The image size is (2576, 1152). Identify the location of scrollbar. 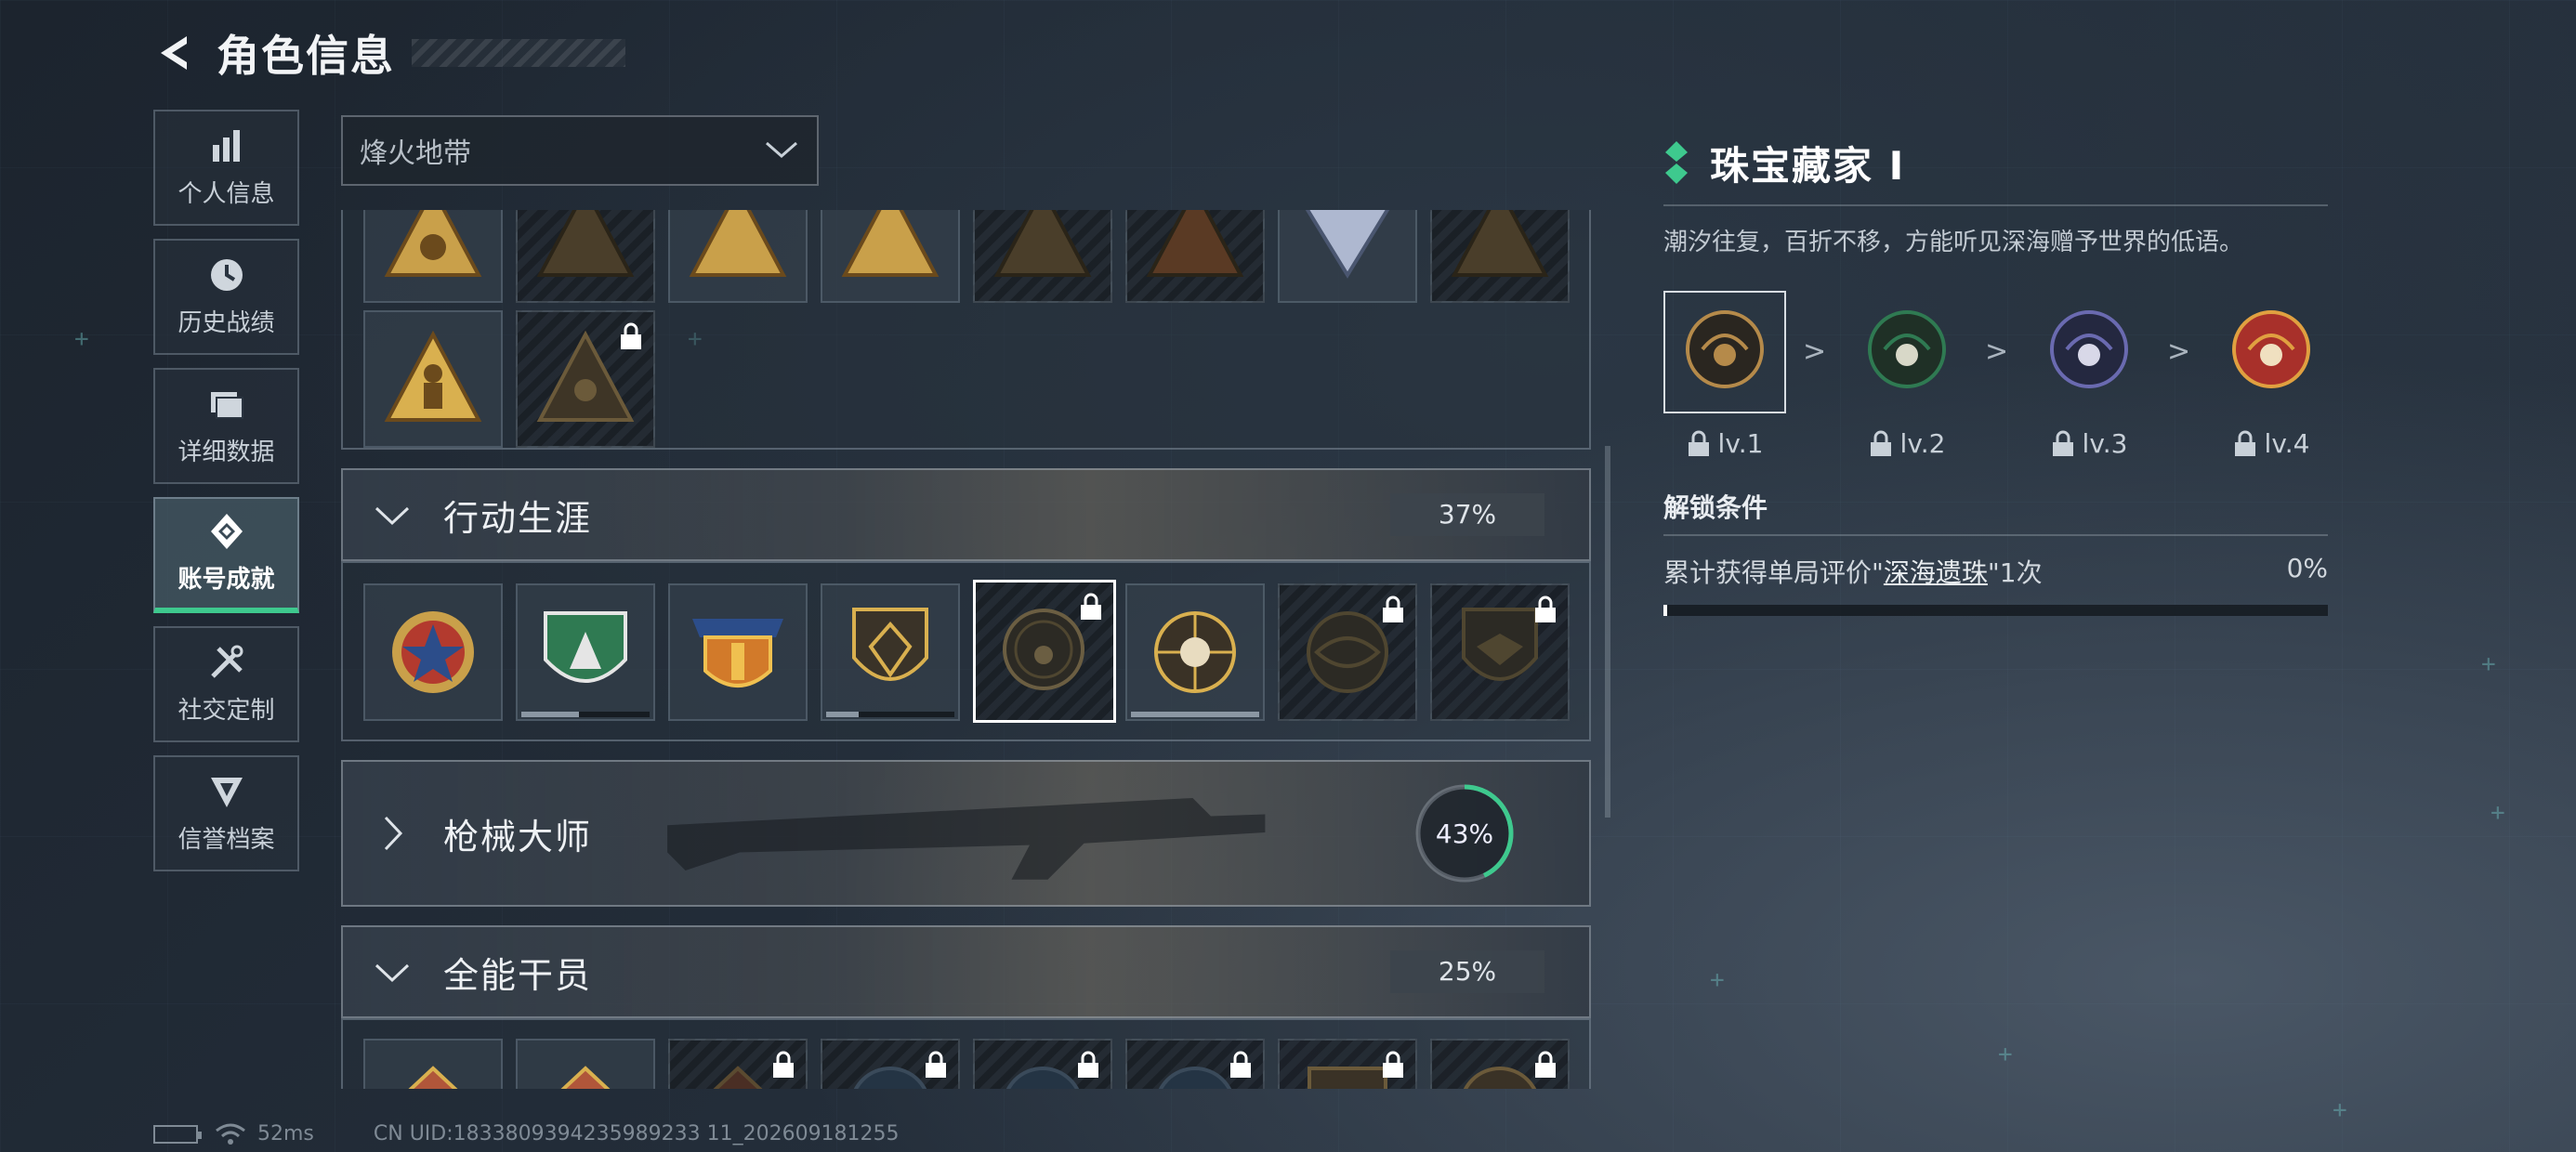
(1607, 632).